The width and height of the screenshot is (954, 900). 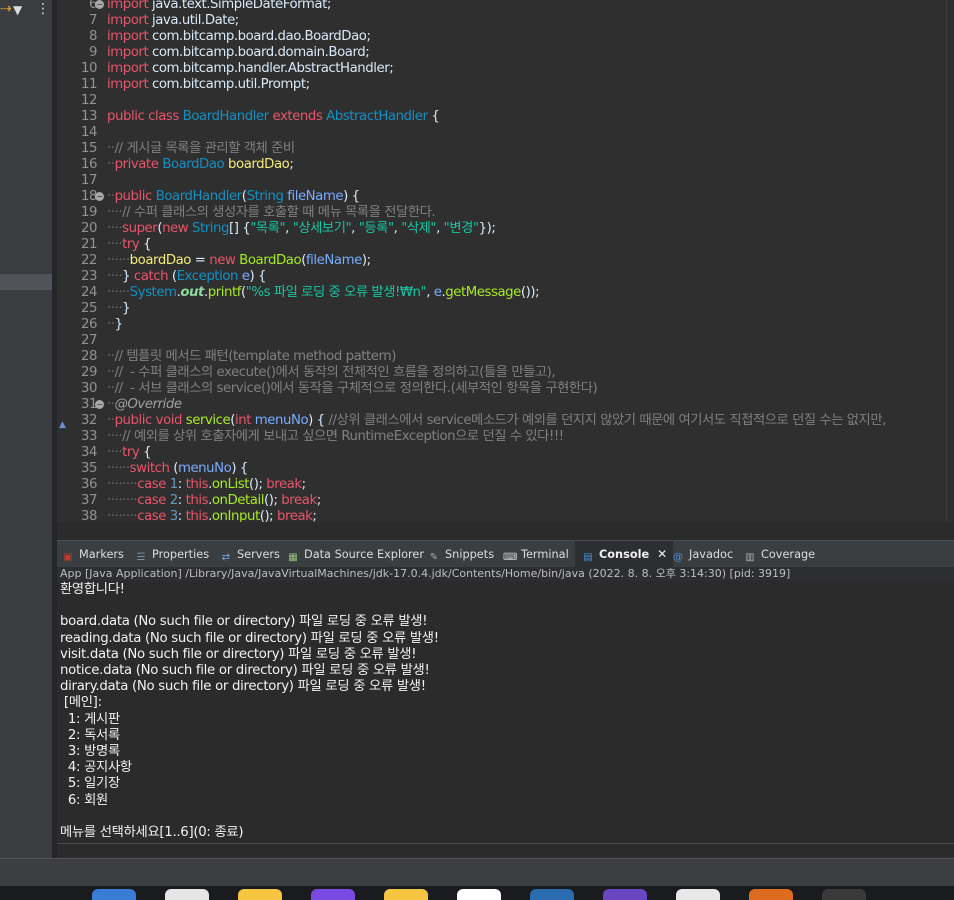 I want to click on code-text: import com.bitcamp.util.Prompt;, so click(x=208, y=84).